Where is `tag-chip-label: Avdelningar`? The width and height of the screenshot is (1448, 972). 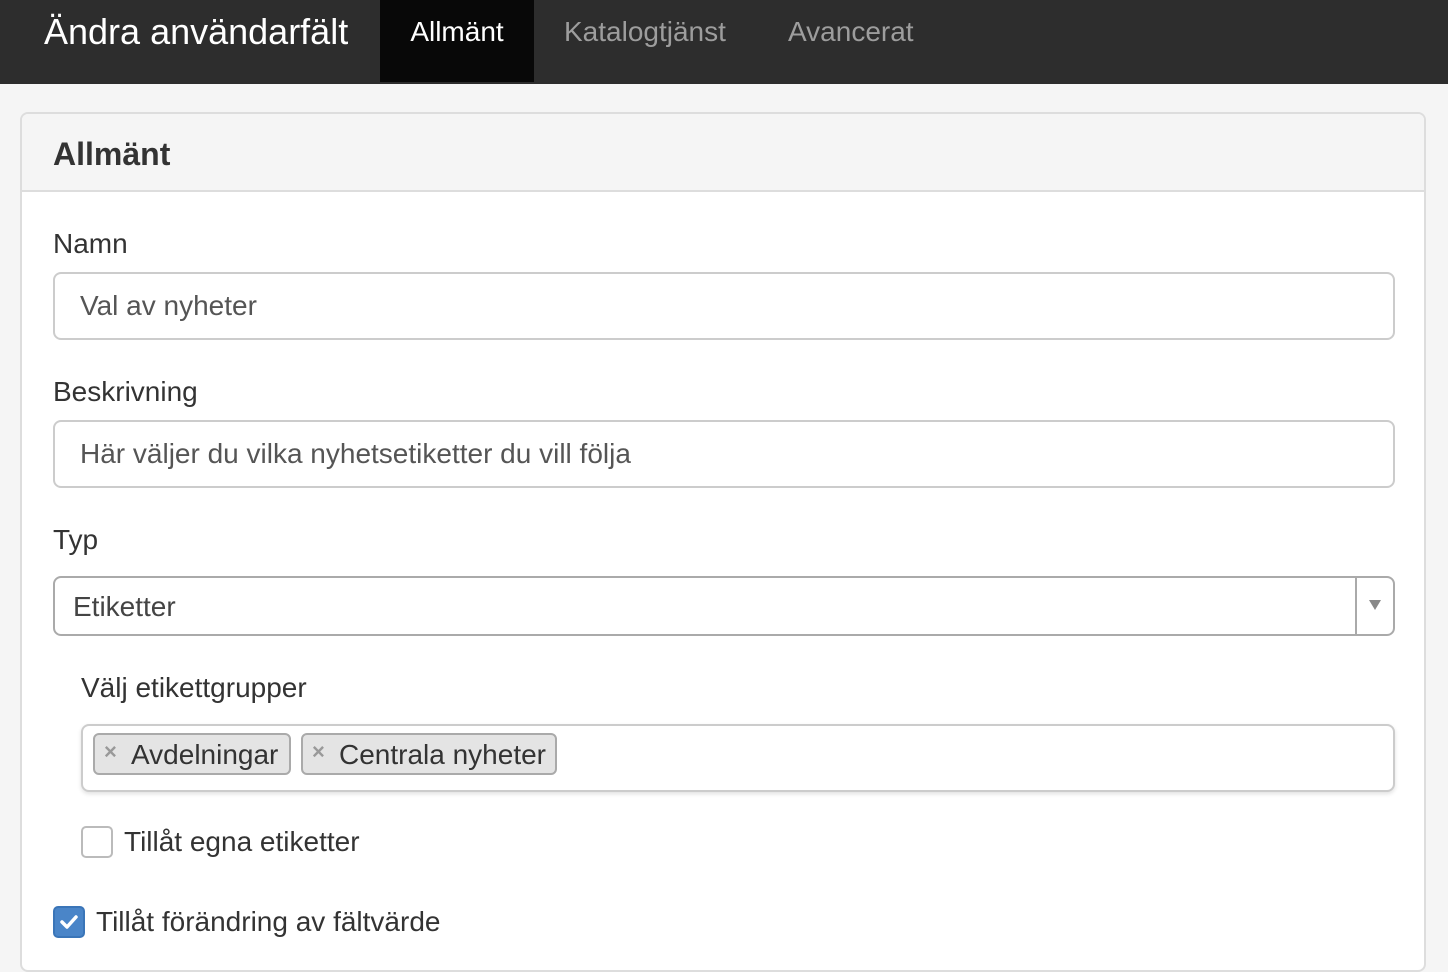
tag-chip-label: Avdelningar is located at coordinates (205, 754).